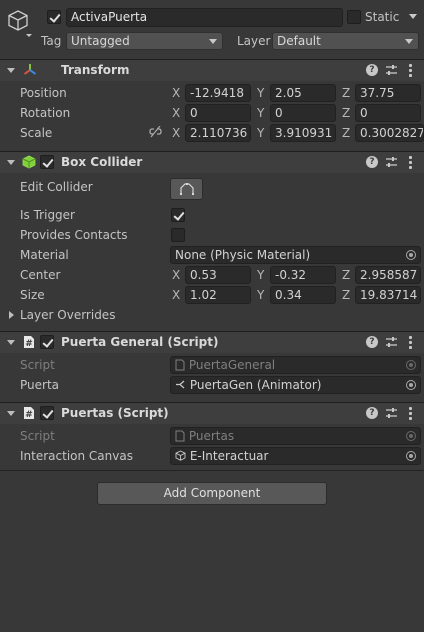 This screenshot has width=424, height=632. What do you see at coordinates (19, 23) in the screenshot?
I see `gameobject-icon` at bounding box center [19, 23].